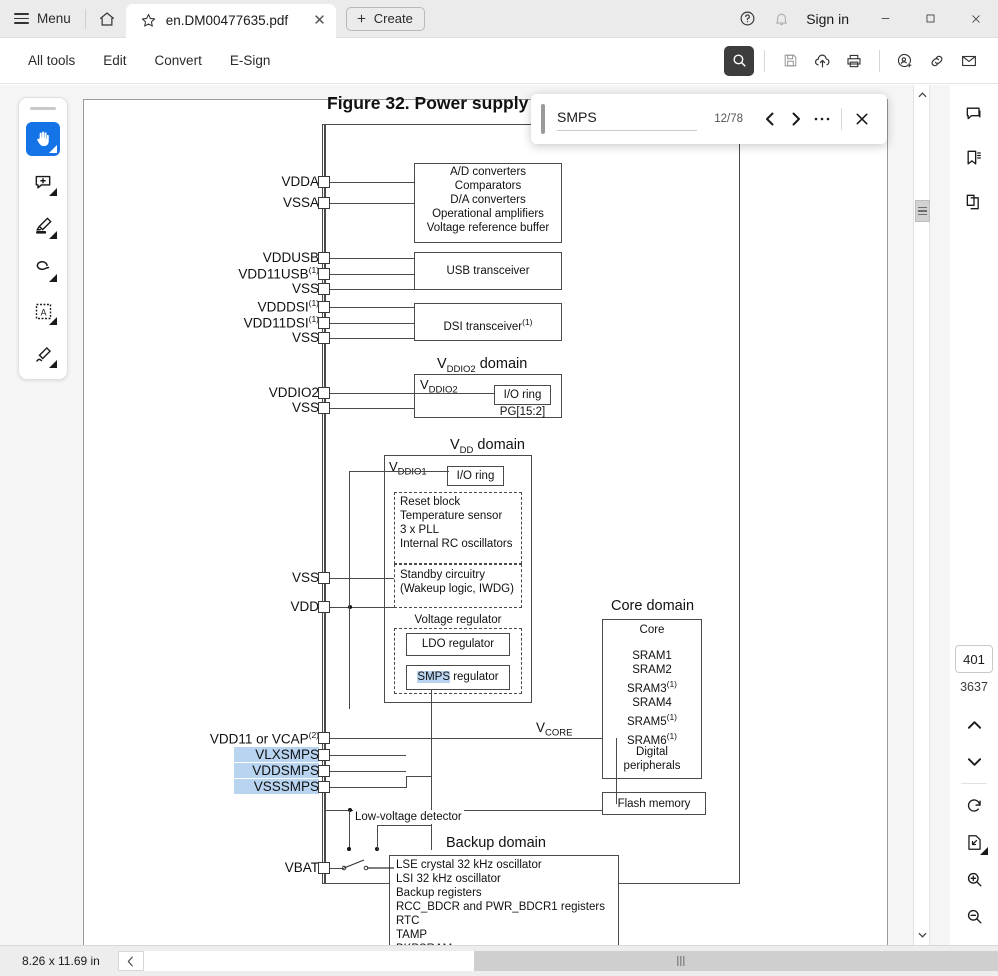  Describe the element at coordinates (885, 19) in the screenshot. I see `window-minimize-button` at that location.